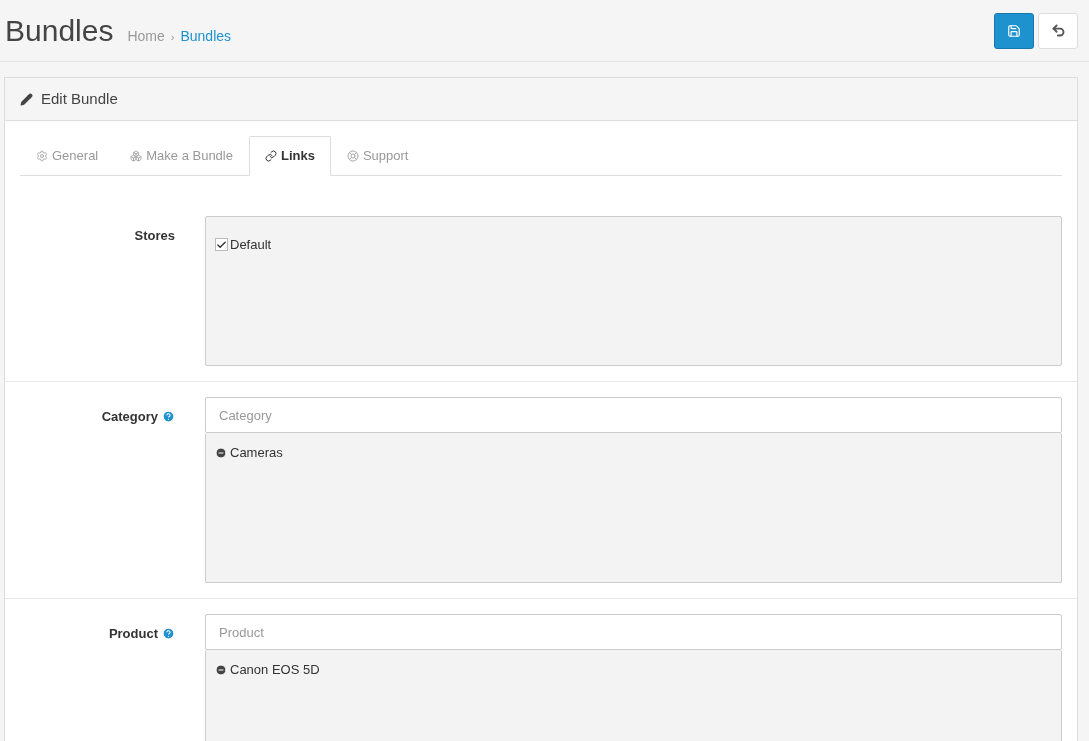 The image size is (1089, 741). I want to click on cubes-icon, so click(136, 155).